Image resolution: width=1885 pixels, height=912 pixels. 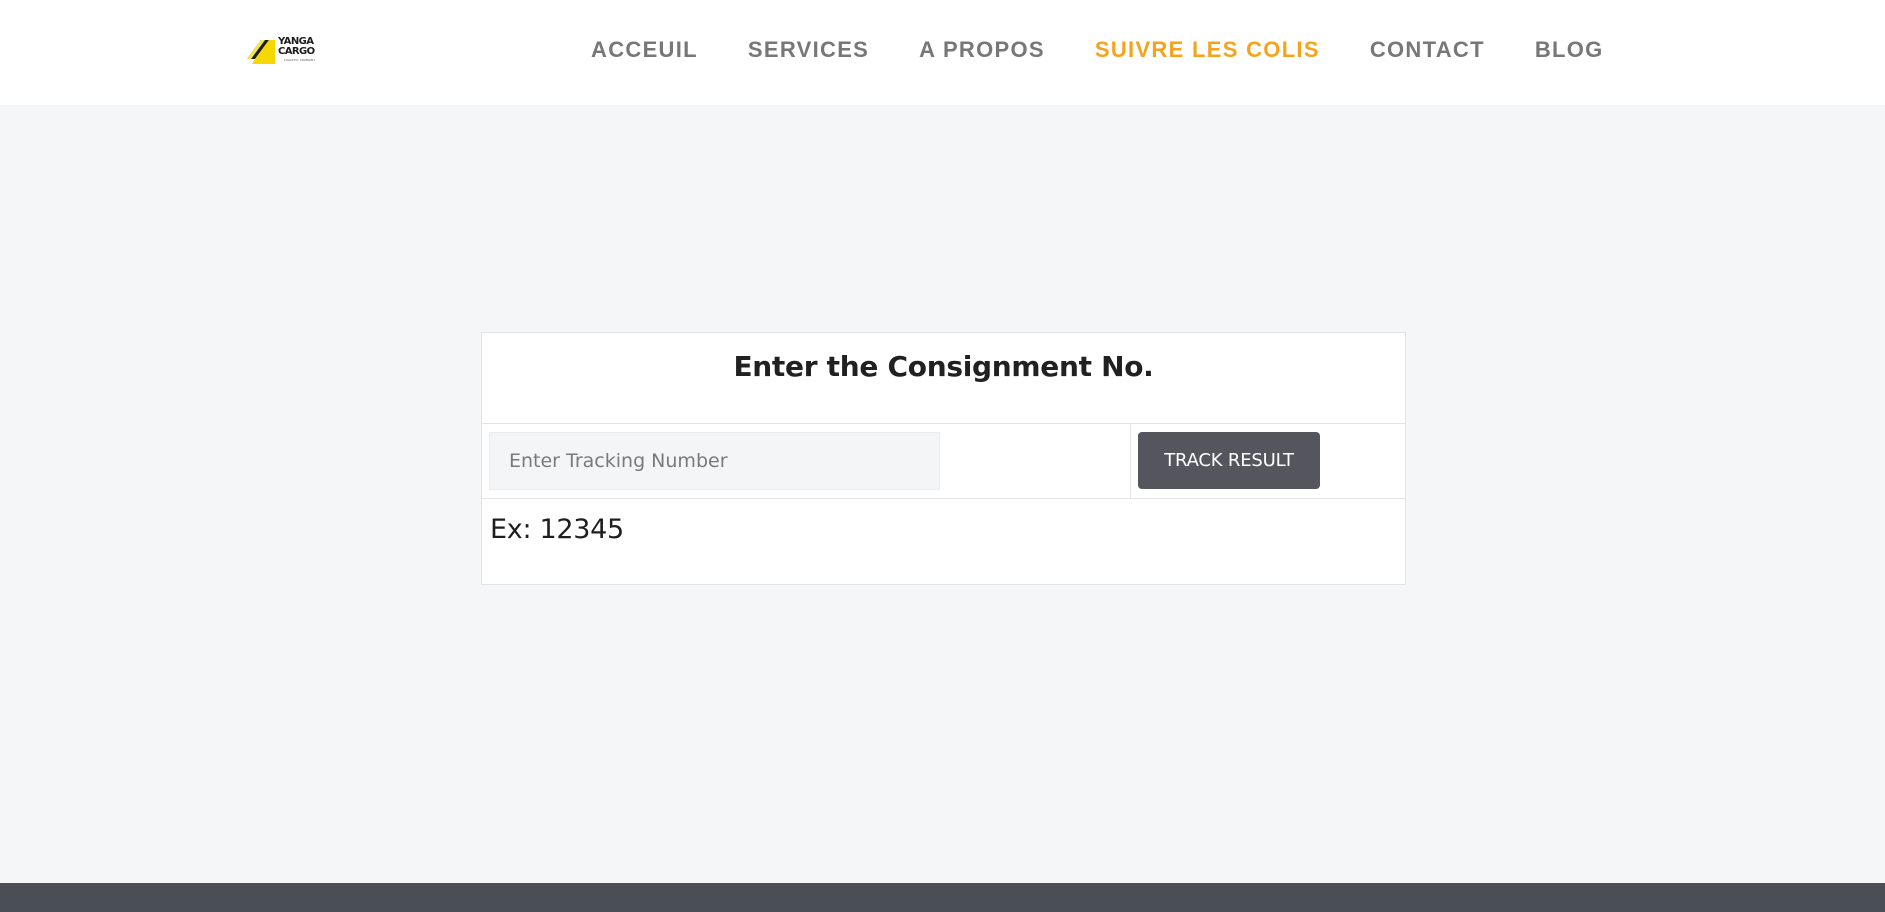 What do you see at coordinates (644, 50) in the screenshot?
I see `nav-item-acceuil: ACCEUIL` at bounding box center [644, 50].